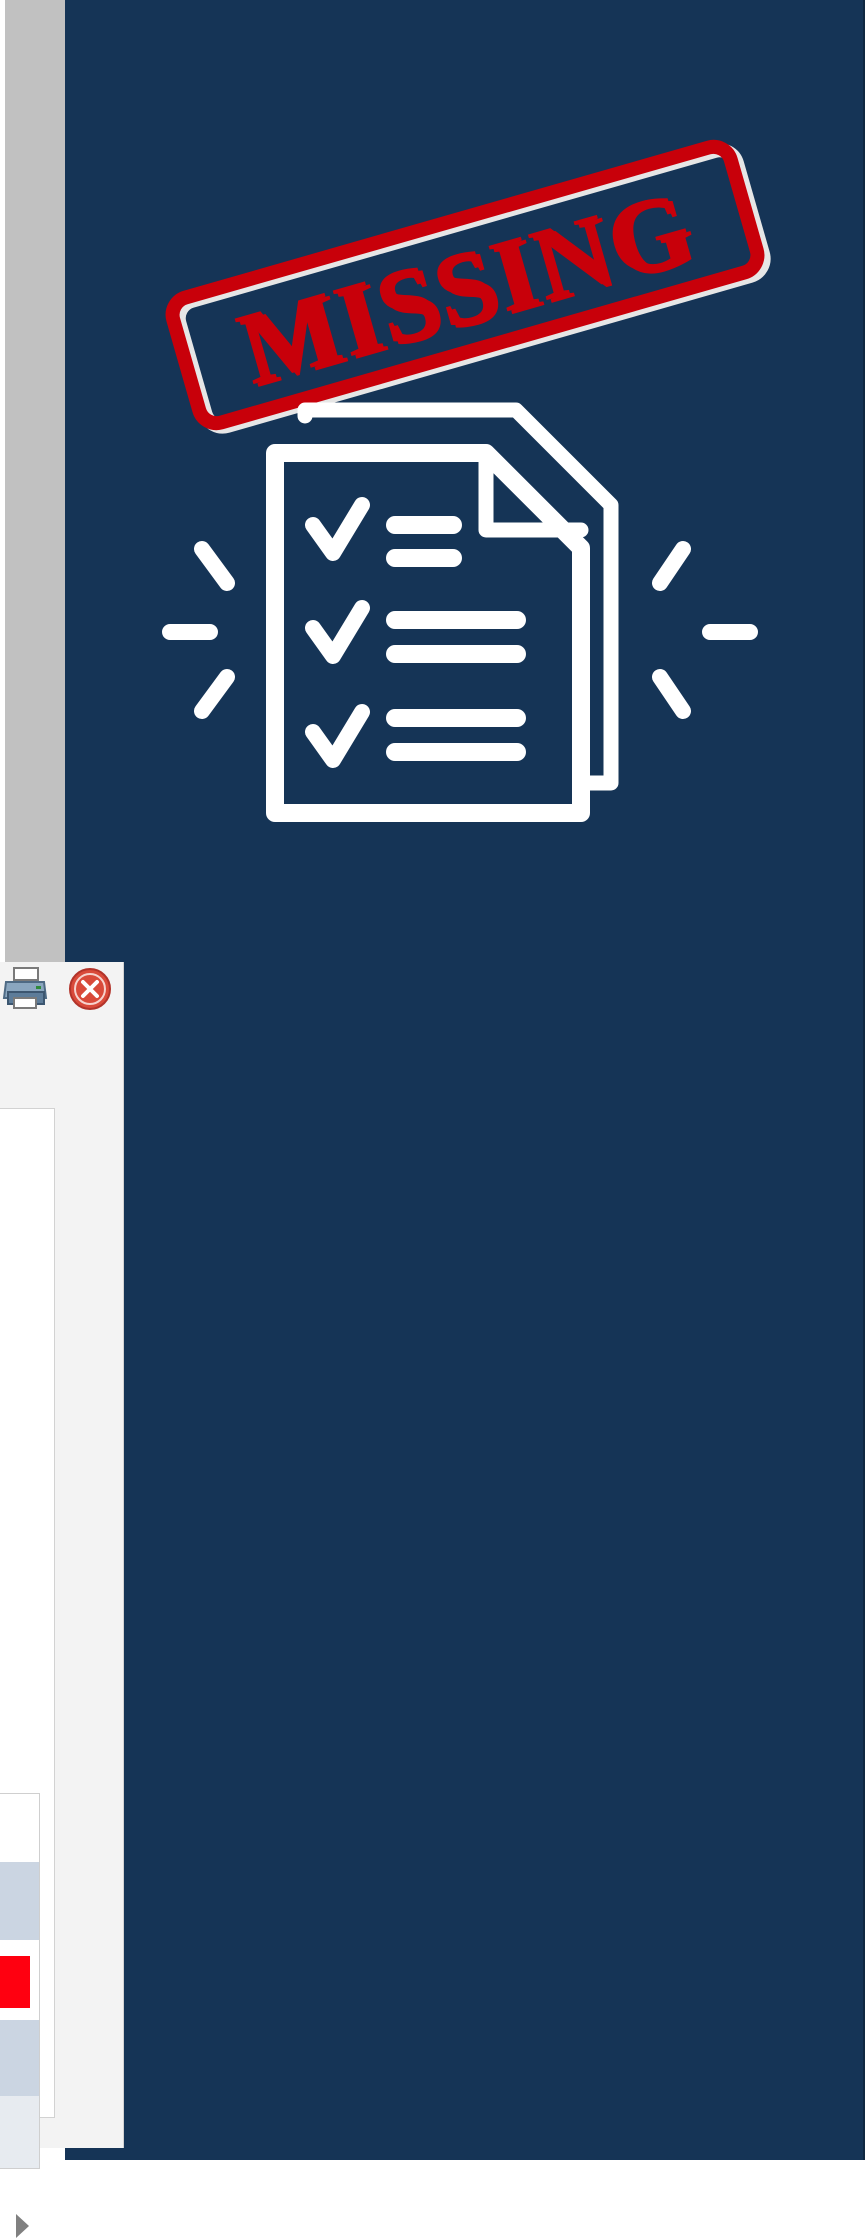 The height and width of the screenshot is (2238, 865). I want to click on data-grid, so click(20, 1981).